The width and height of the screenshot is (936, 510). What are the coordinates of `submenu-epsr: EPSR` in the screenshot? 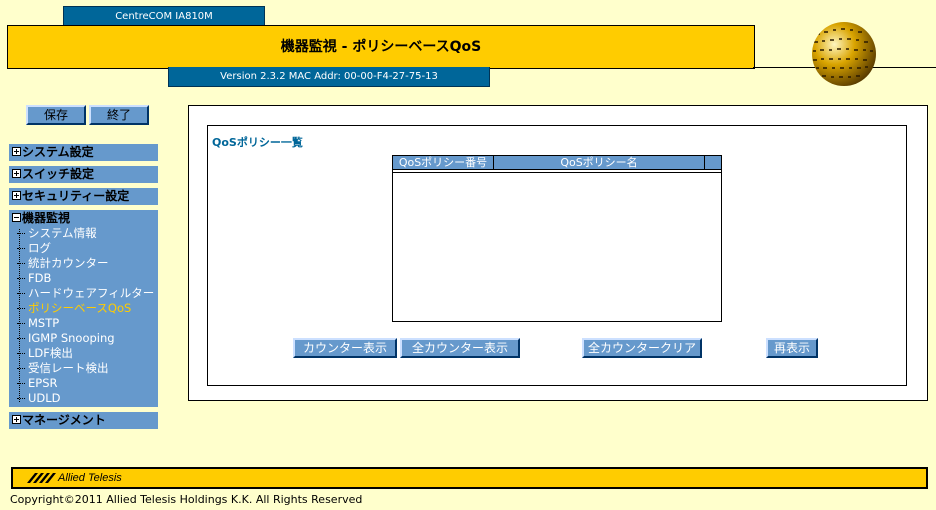 It's located at (37, 383).